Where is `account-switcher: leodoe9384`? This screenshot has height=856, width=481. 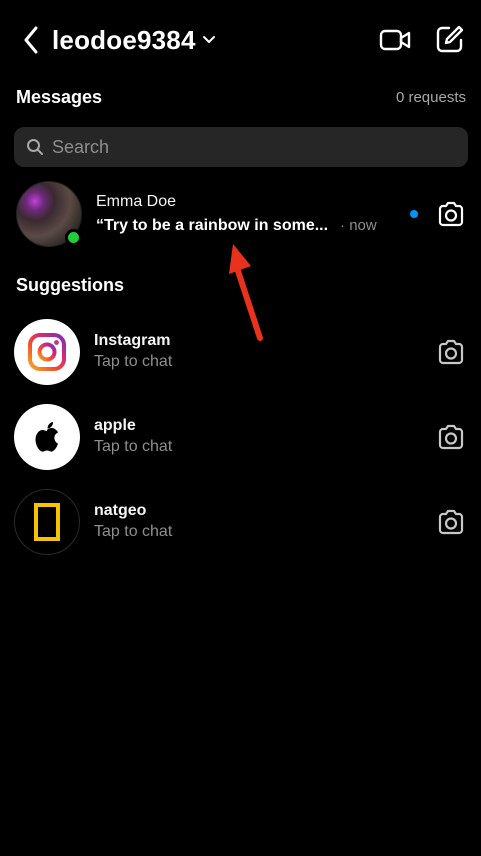 account-switcher: leodoe9384 is located at coordinates (135, 40).